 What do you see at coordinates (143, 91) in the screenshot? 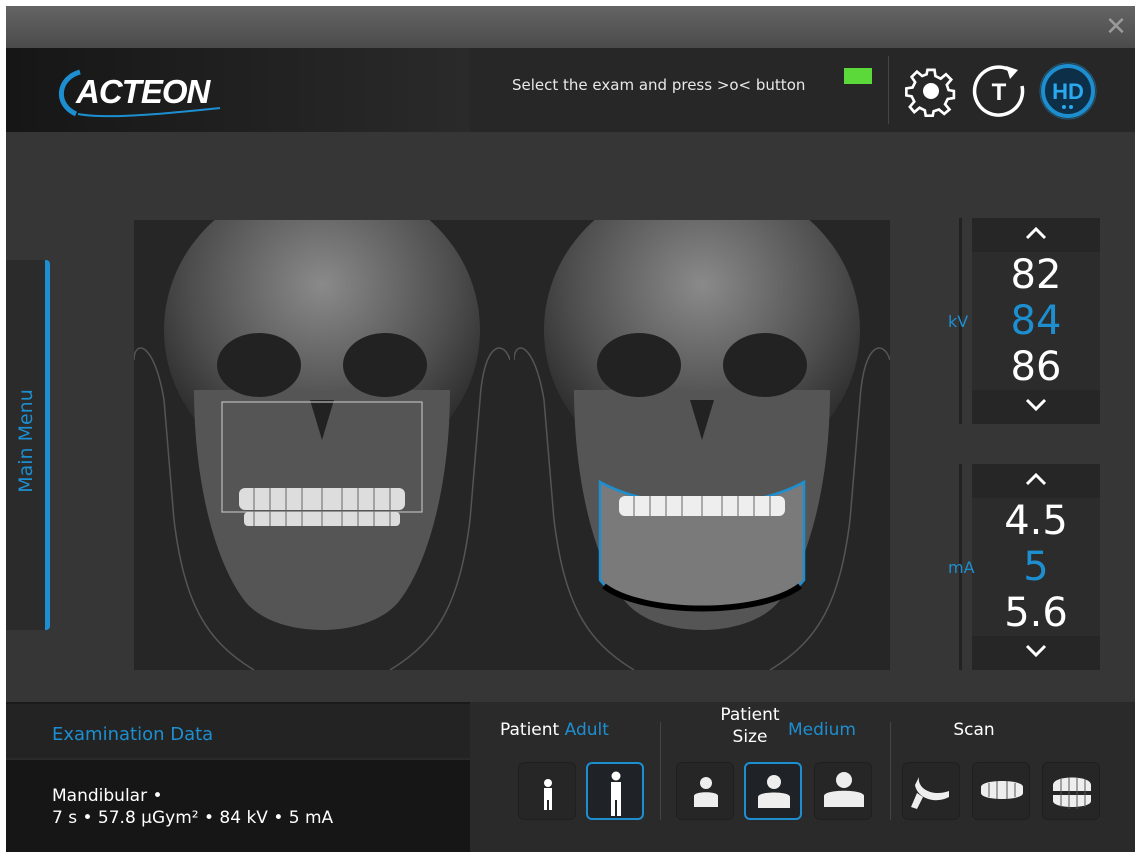
I see `logo-text: ACTEON` at bounding box center [143, 91].